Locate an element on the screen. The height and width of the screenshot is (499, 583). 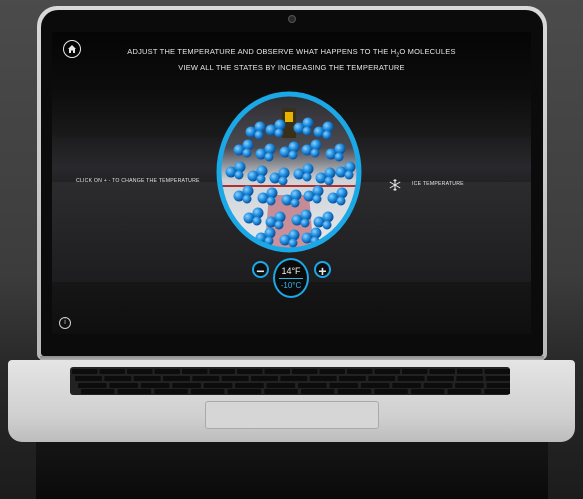
temperature-fahrenheit: 14°F is located at coordinates (291, 271).